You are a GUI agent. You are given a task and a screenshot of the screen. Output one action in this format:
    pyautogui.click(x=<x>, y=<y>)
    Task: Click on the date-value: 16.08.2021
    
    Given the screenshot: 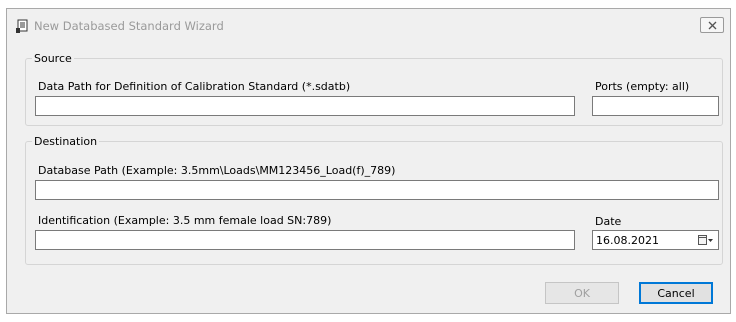 What is the action you would take?
    pyautogui.click(x=627, y=240)
    